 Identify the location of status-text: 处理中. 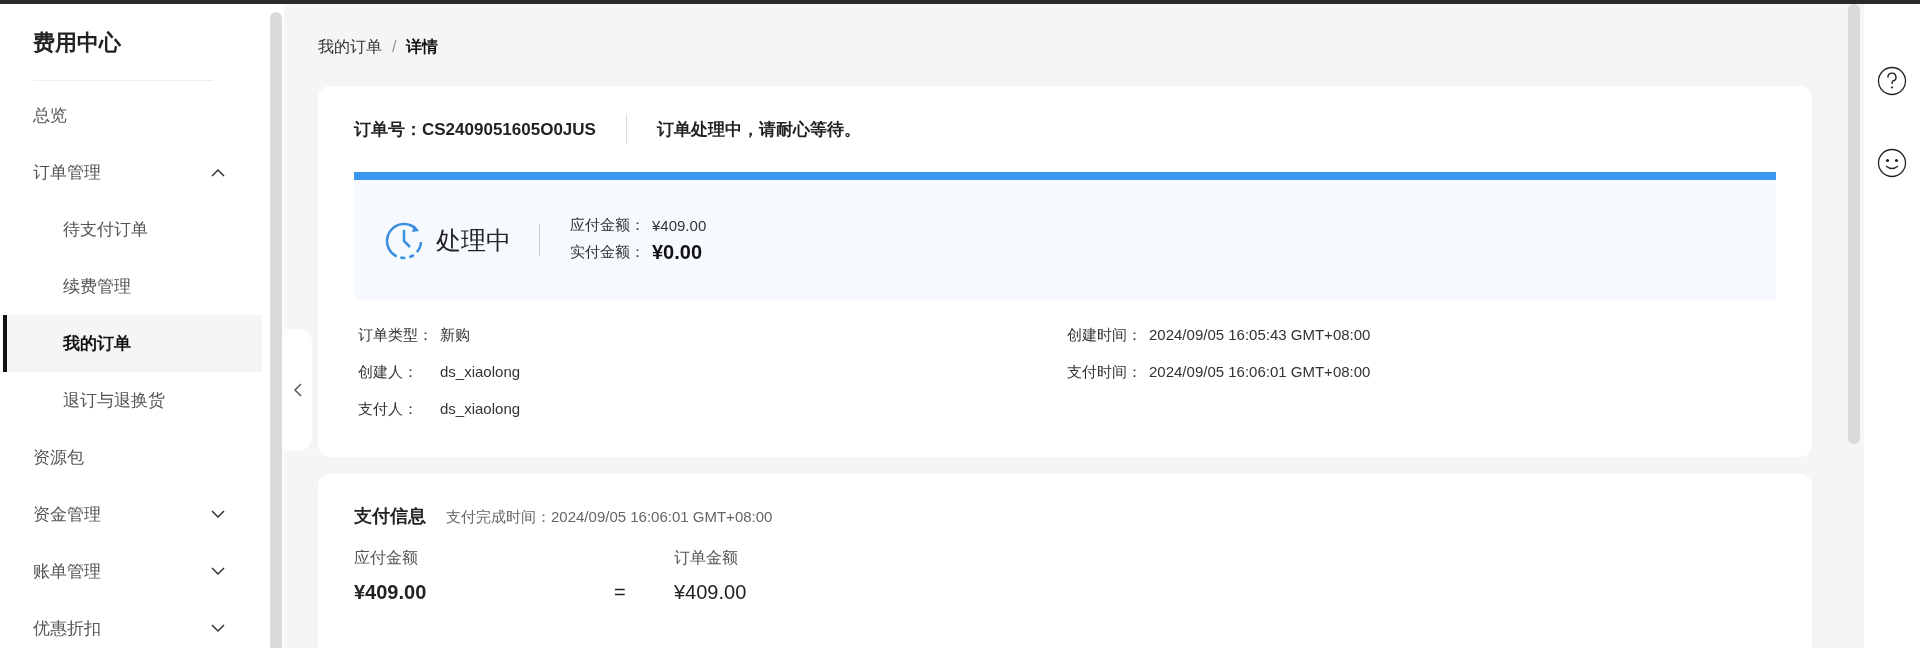
(473, 240).